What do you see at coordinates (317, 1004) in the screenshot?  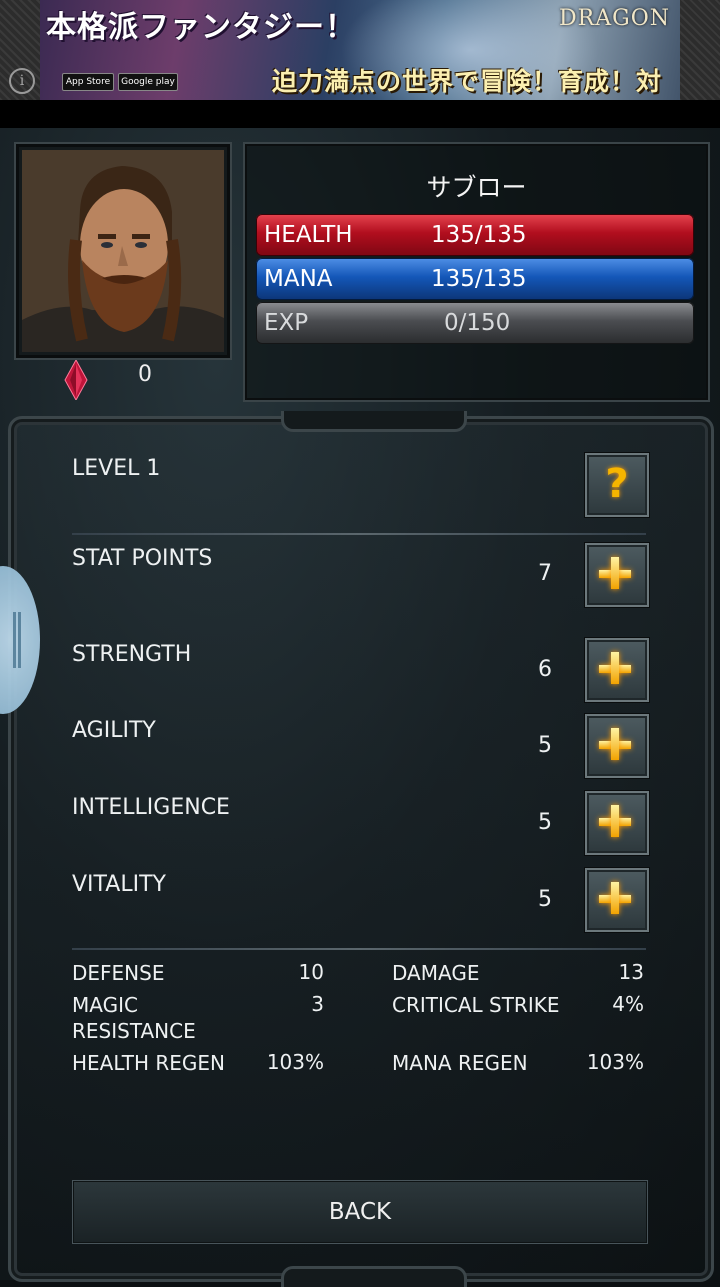 I see `magic-resistance-value: 3` at bounding box center [317, 1004].